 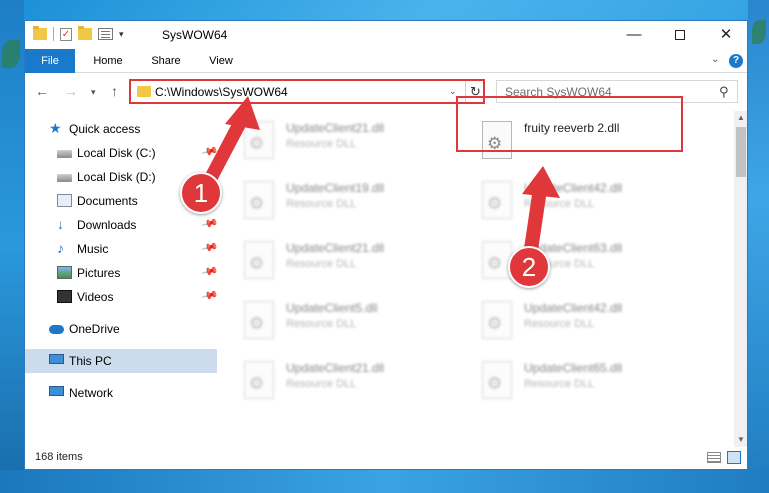 I want to click on maximize-button, so click(x=680, y=35).